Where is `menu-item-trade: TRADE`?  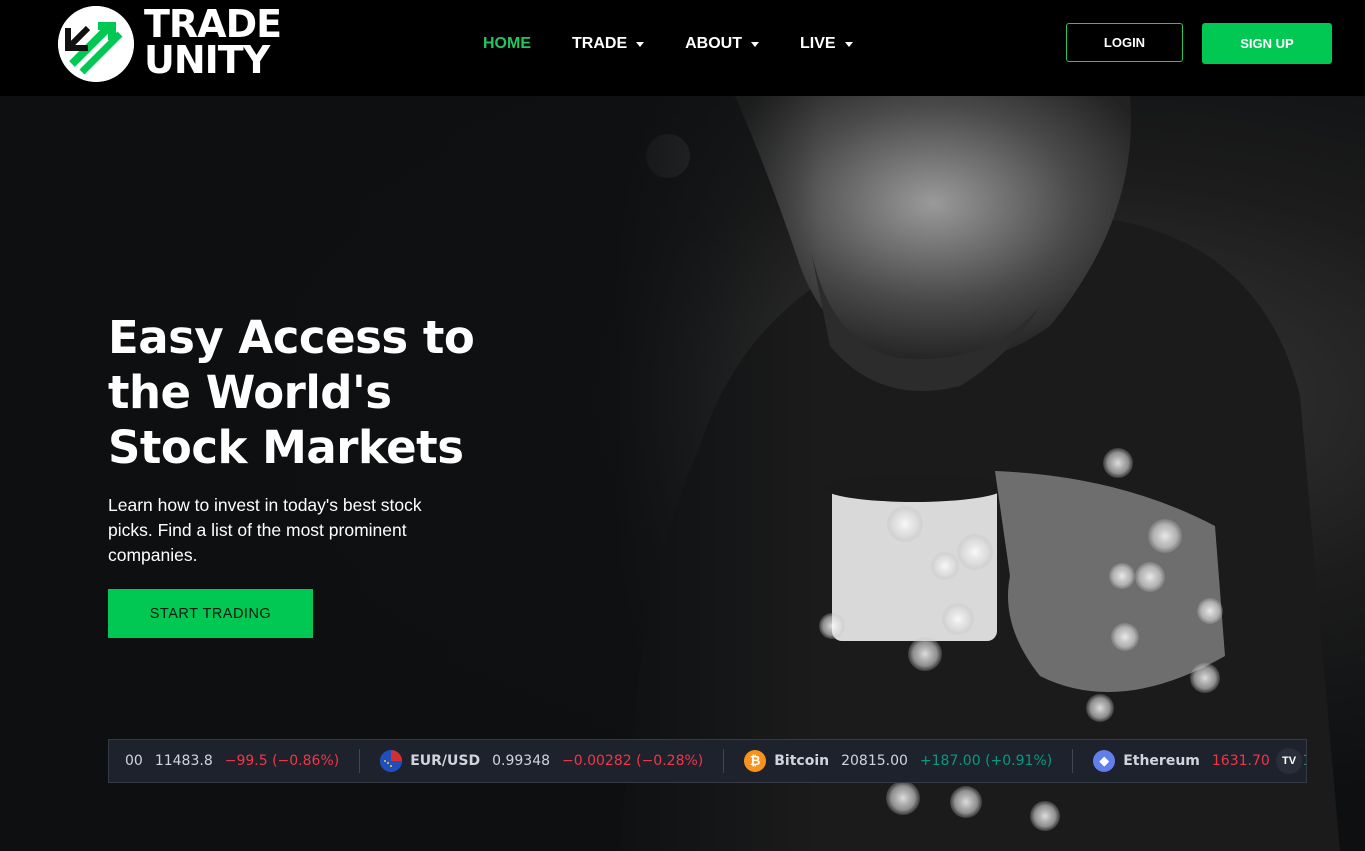
menu-item-trade: TRADE is located at coordinates (608, 44).